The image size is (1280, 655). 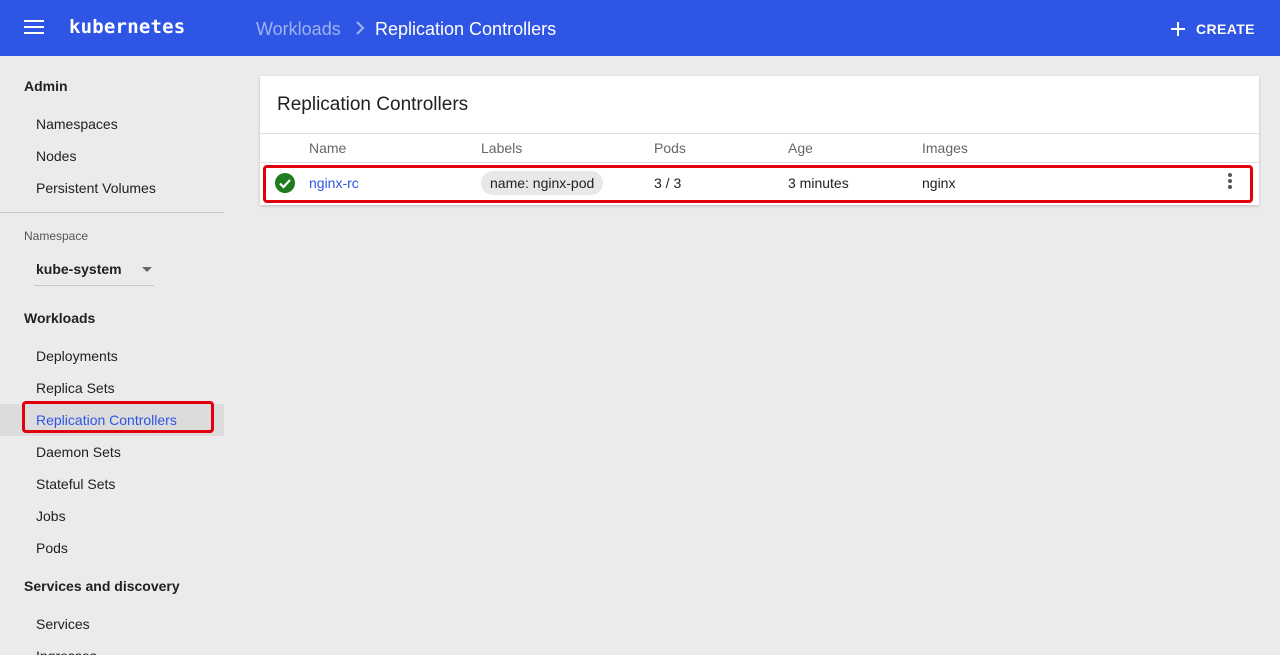 What do you see at coordinates (759, 133) in the screenshot?
I see `card-divider` at bounding box center [759, 133].